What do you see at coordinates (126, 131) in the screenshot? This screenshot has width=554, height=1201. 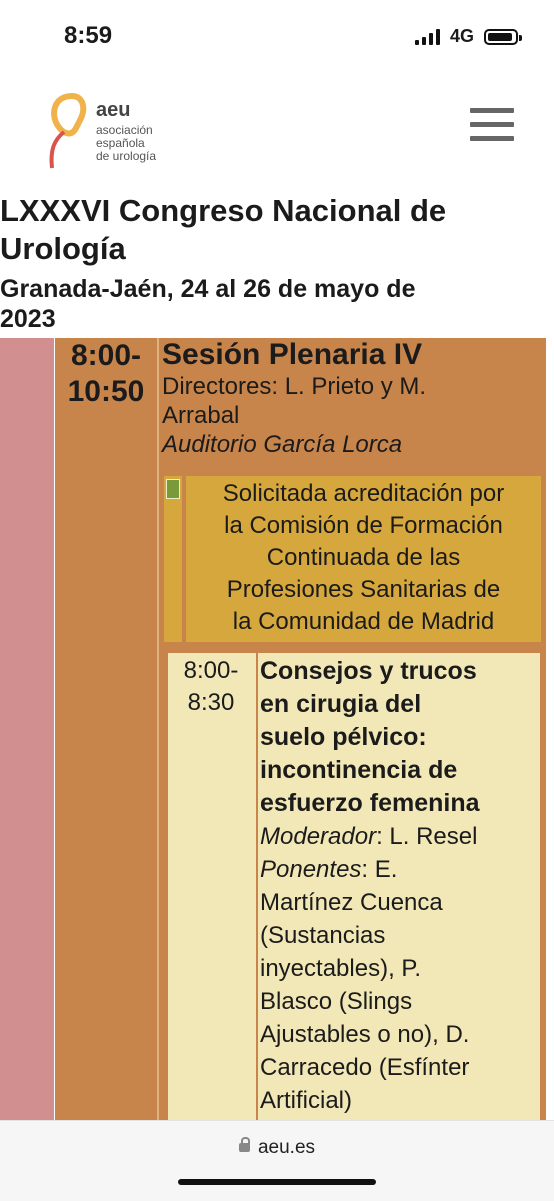 I see `logo-text: aeu asociación española de urología` at bounding box center [126, 131].